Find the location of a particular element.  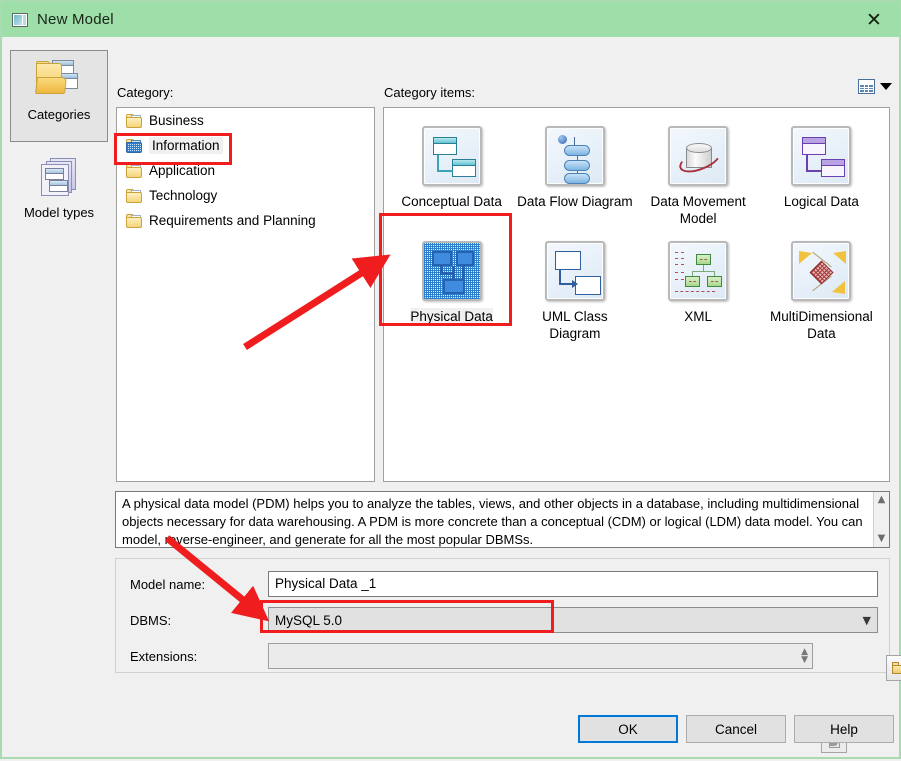

rail-item-categories: Categories is located at coordinates (59, 96).